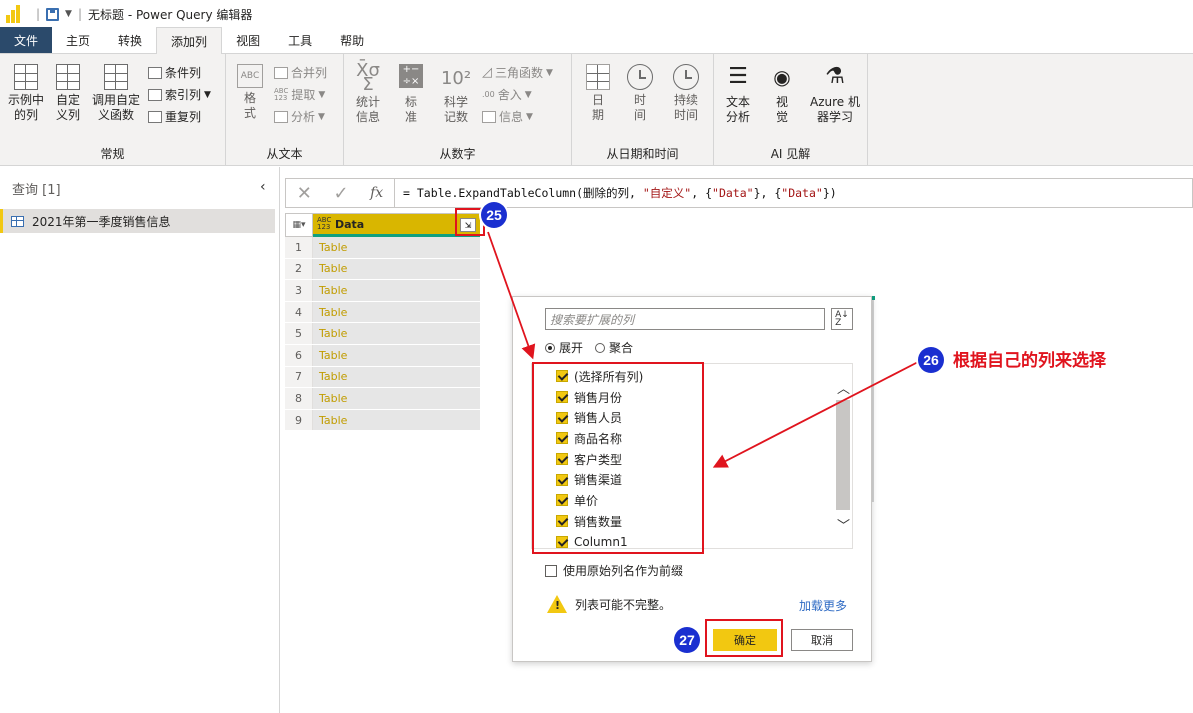 The height and width of the screenshot is (713, 1193). I want to click on date-button: 日 期, so click(598, 93).